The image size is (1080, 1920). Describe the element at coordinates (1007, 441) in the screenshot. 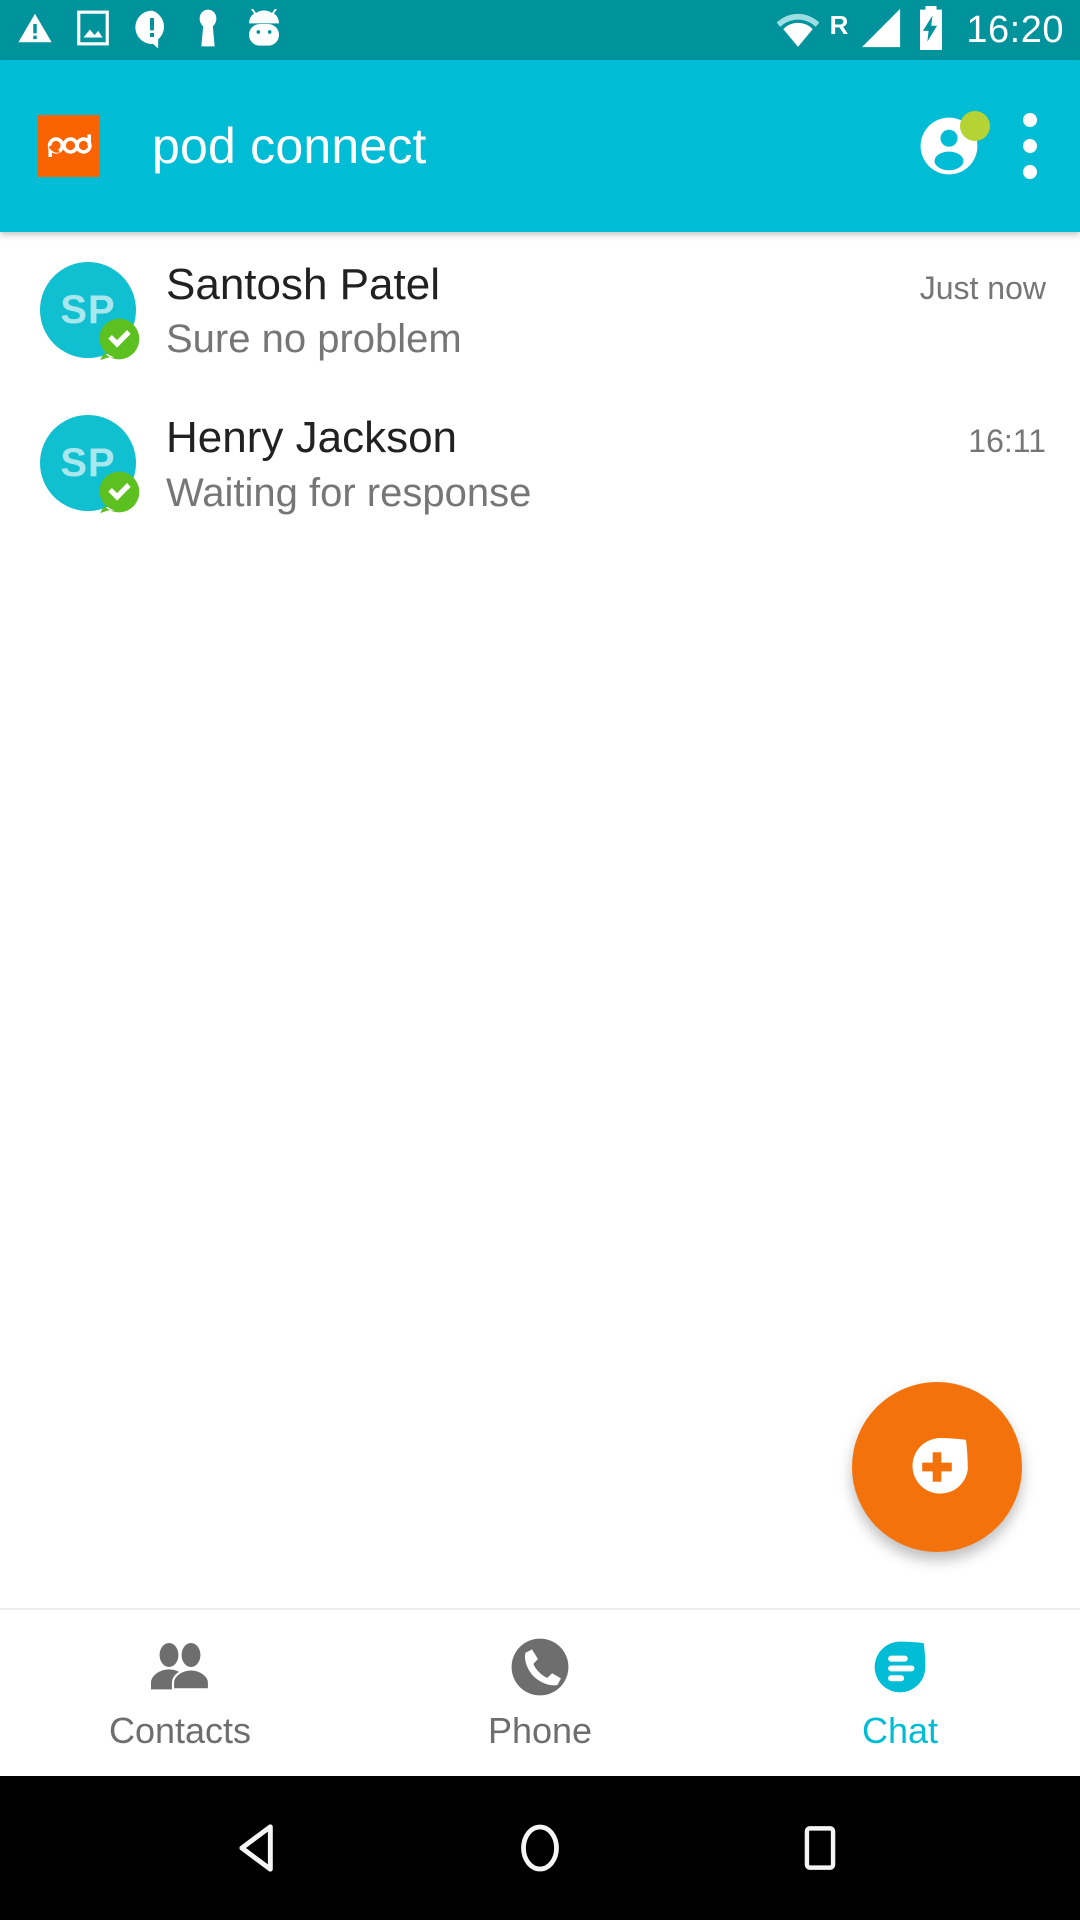

I see `message-timestamp: 16:11` at that location.